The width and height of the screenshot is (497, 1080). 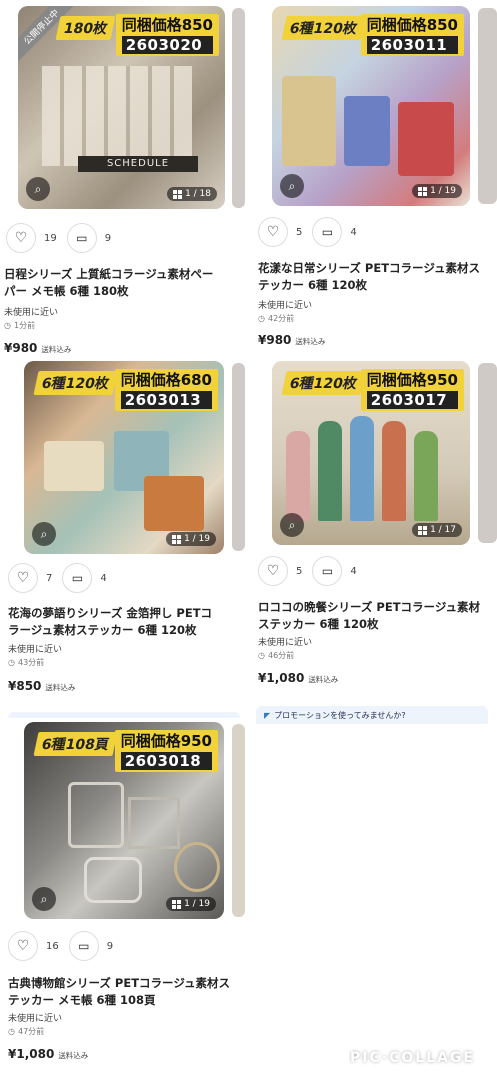 I want to click on collage-watermark: PIC·COLLAGE, so click(x=412, y=1058).